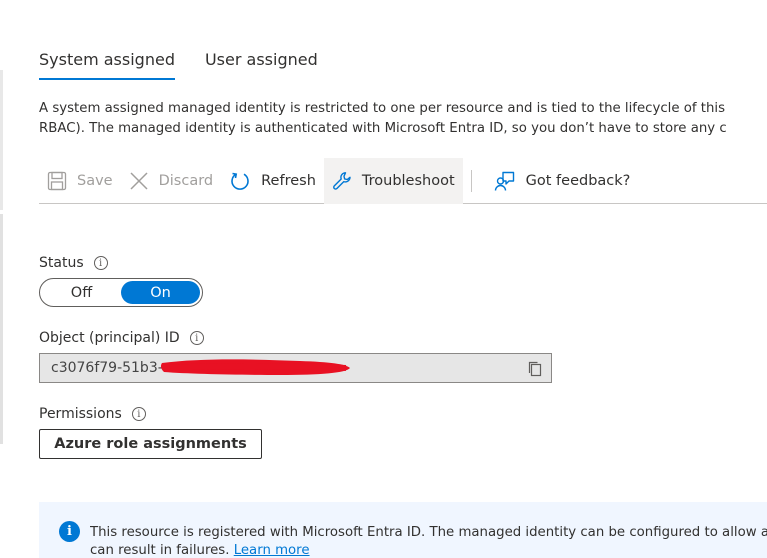  I want to click on status-label: Status, so click(61, 263).